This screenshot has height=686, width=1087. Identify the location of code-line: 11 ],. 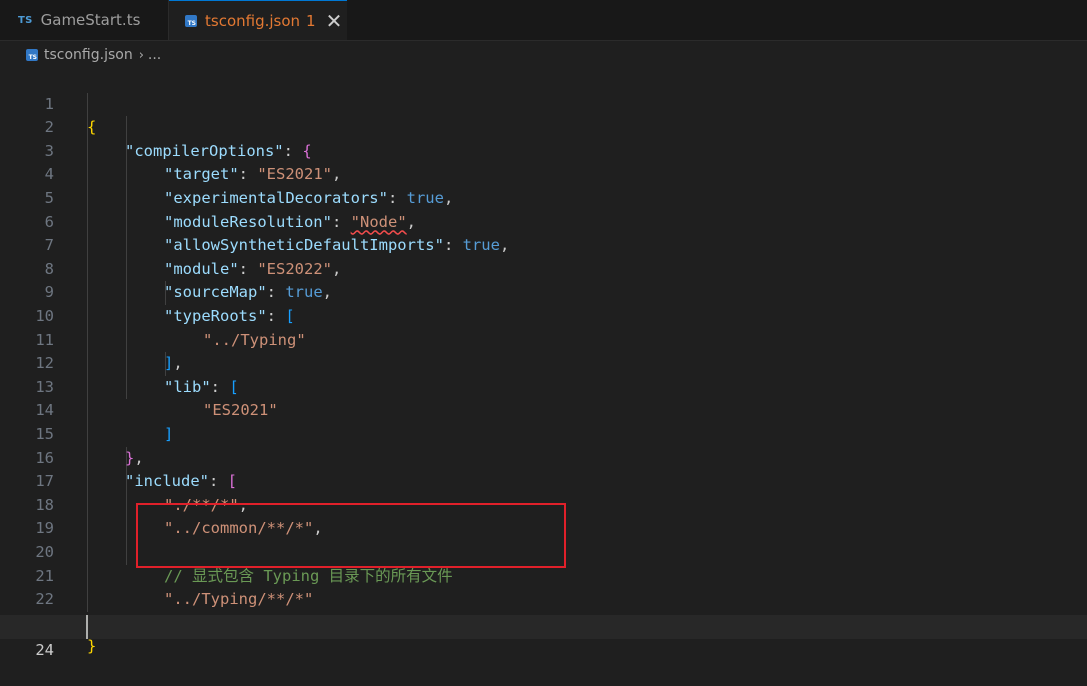
(543, 339).